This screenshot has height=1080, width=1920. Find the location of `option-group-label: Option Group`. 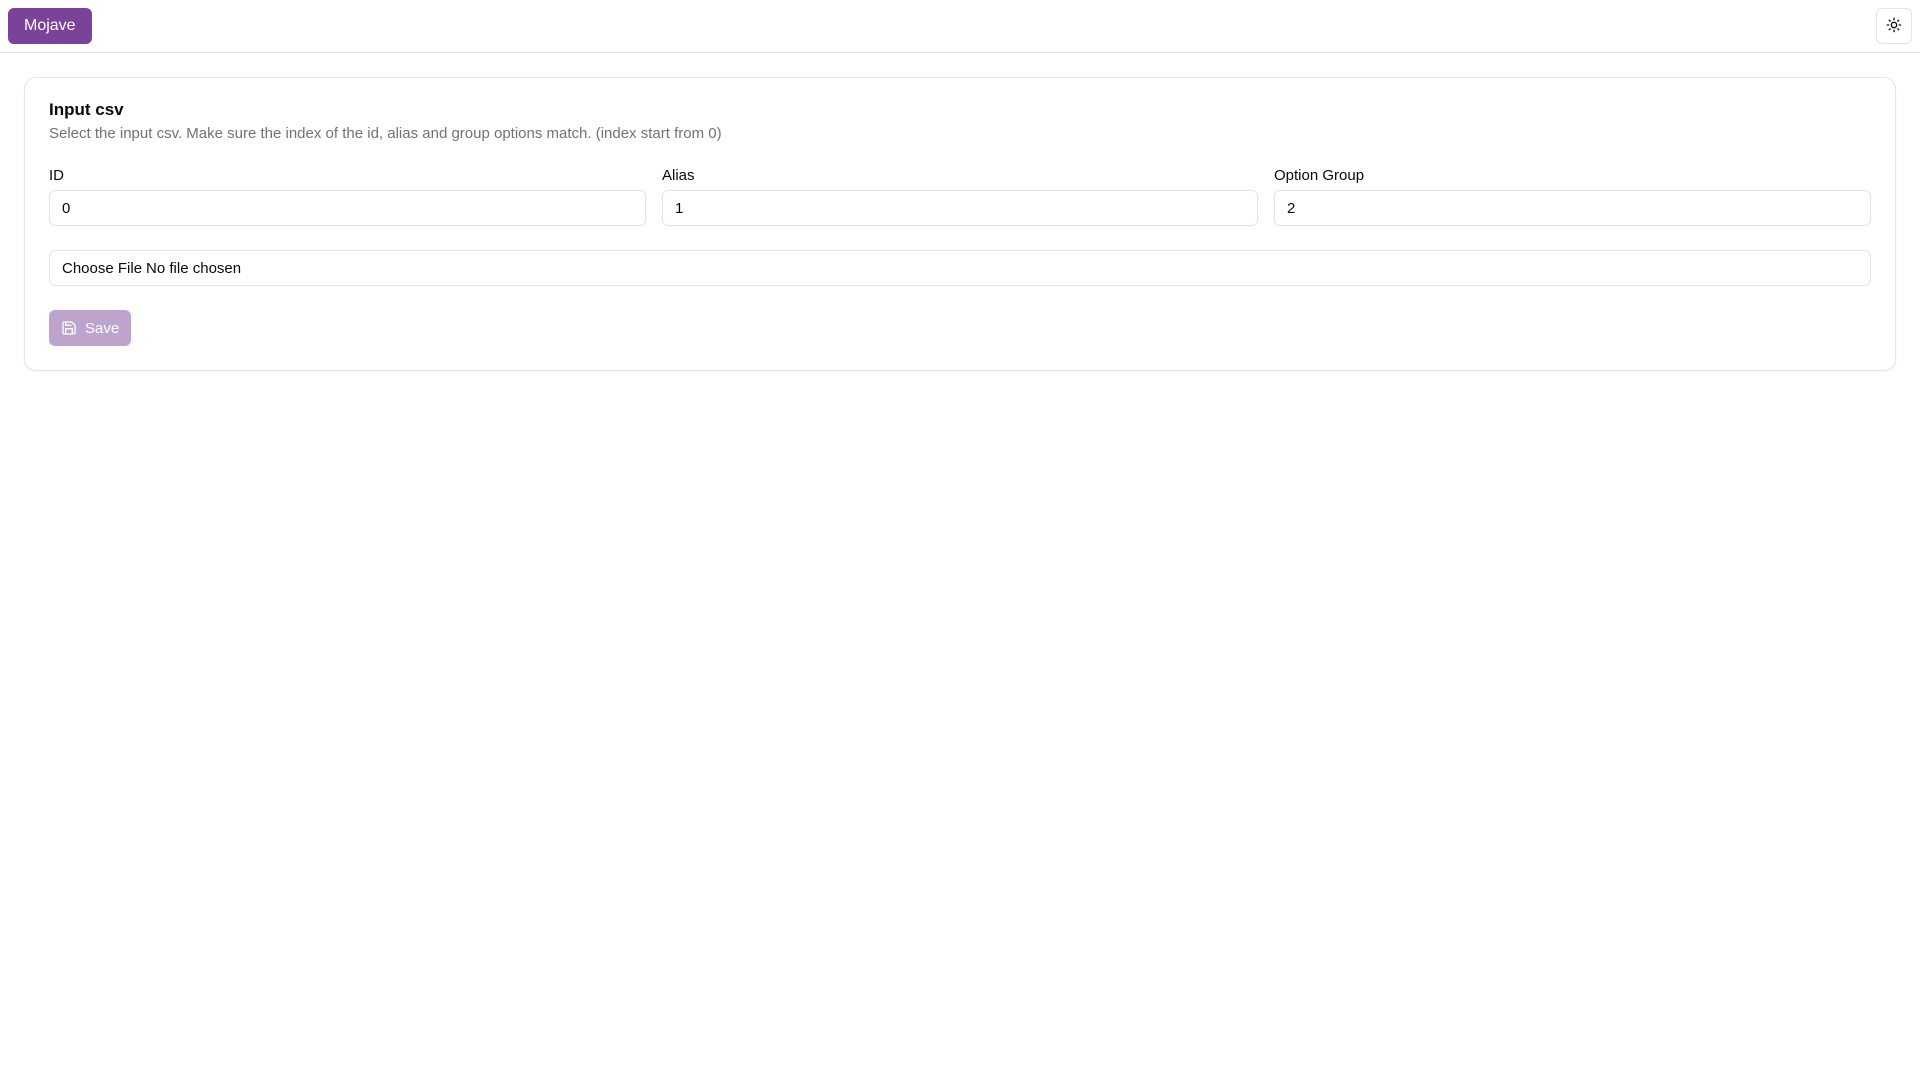

option-group-label: Option Group is located at coordinates (1319, 175).